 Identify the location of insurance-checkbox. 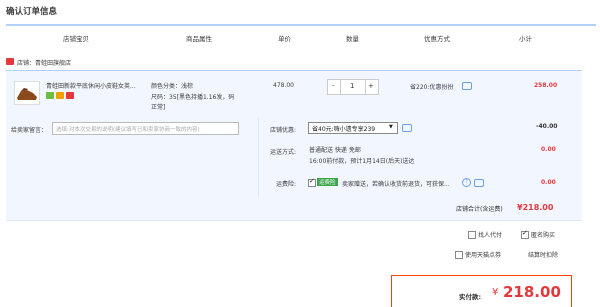
(312, 182).